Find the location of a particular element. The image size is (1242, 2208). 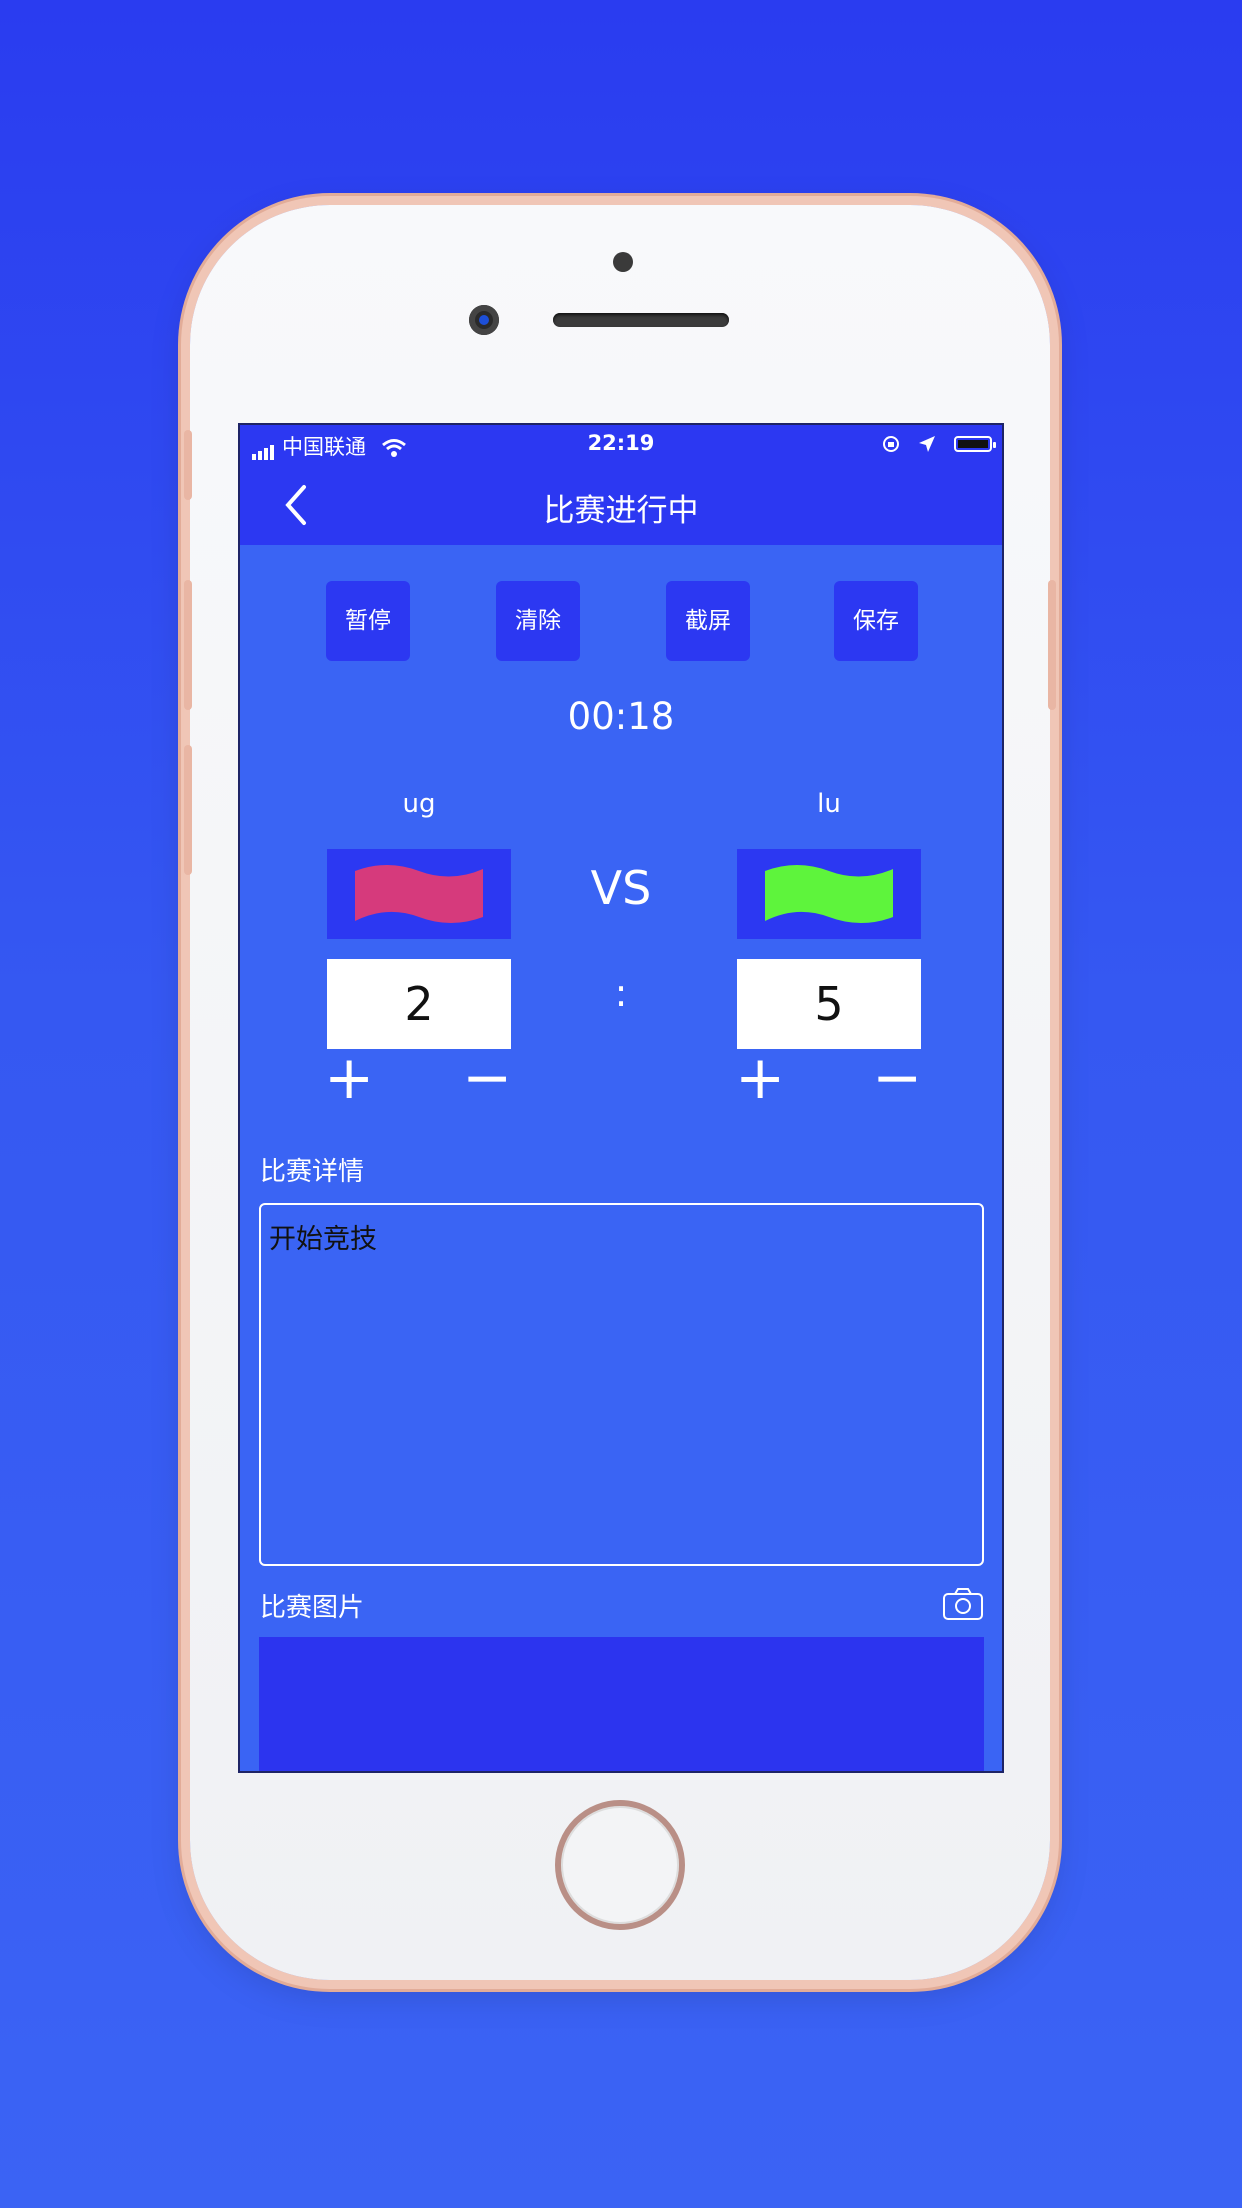

team-right-flag is located at coordinates (829, 894).